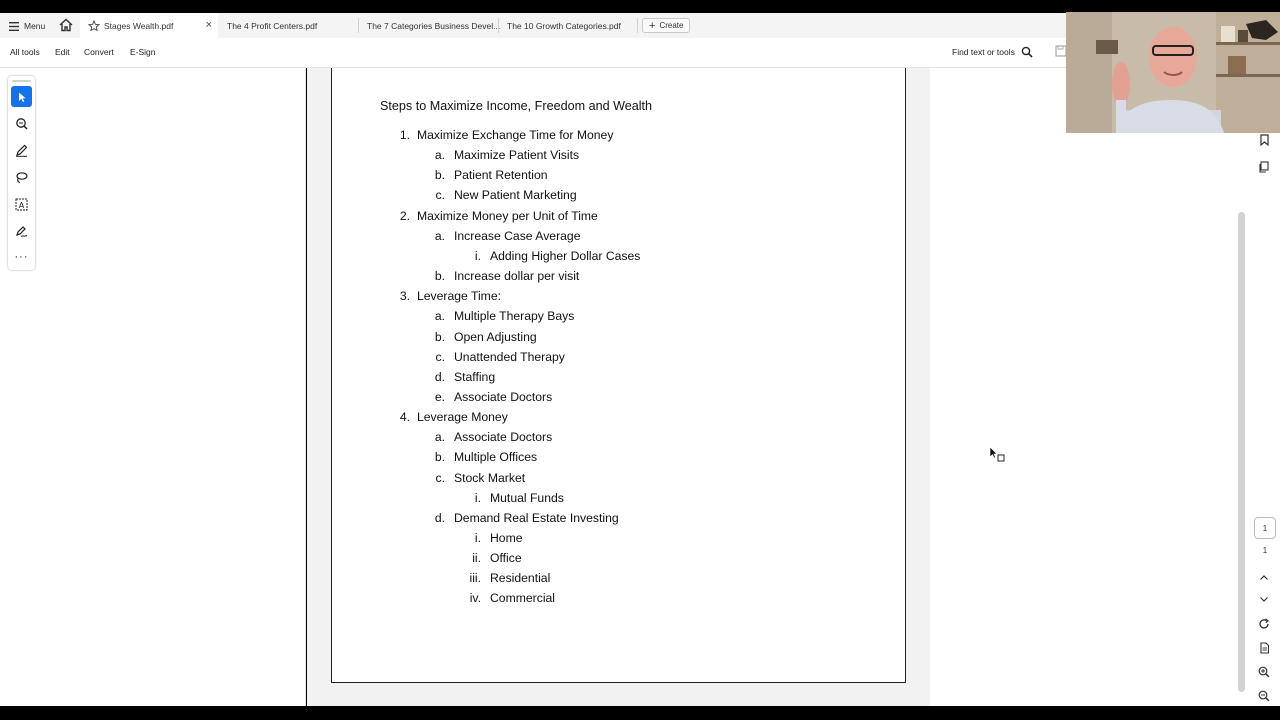 Image resolution: width=1280 pixels, height=720 pixels. I want to click on create-label: Create, so click(671, 25).